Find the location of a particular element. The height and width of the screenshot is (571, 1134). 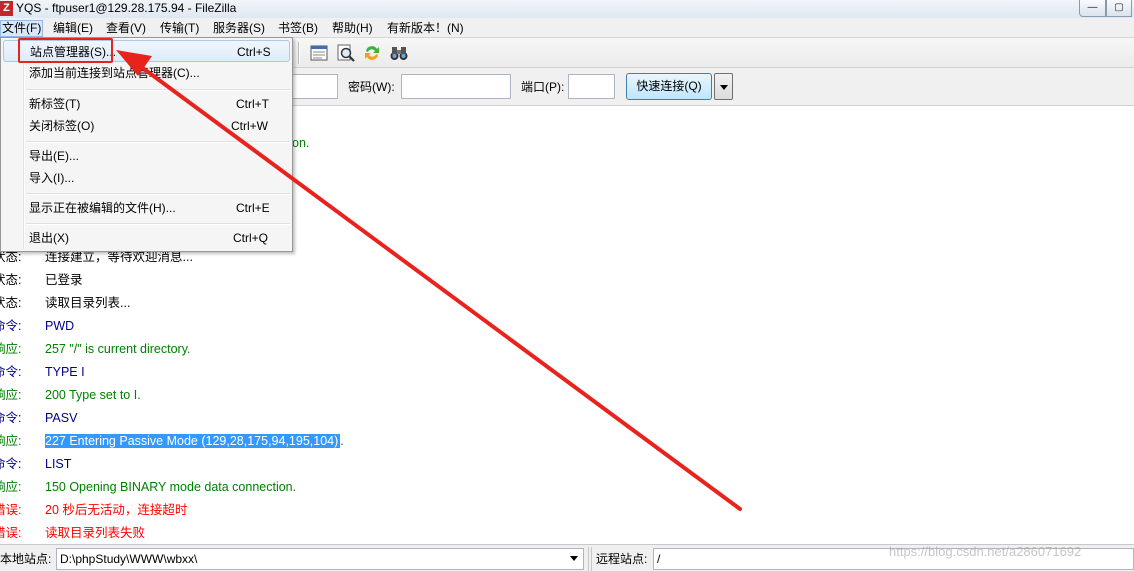

menu-help: 帮助(H) is located at coordinates (352, 28).